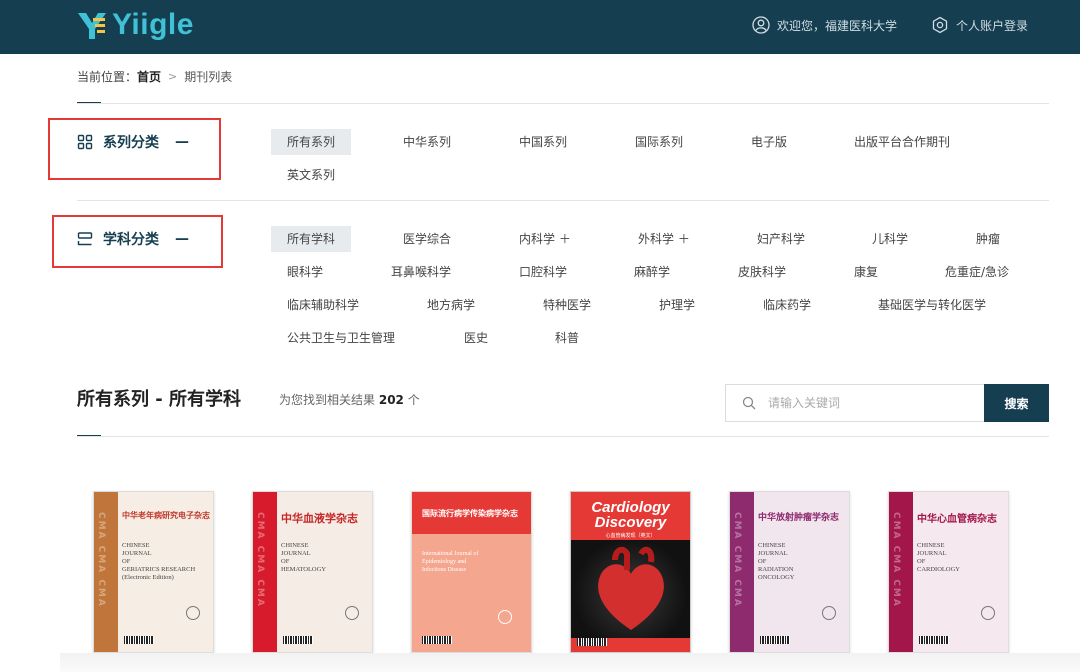 This screenshot has width=1080, height=672. Describe the element at coordinates (769, 142) in the screenshot. I see `series-filter-electronic: 电子版` at that location.